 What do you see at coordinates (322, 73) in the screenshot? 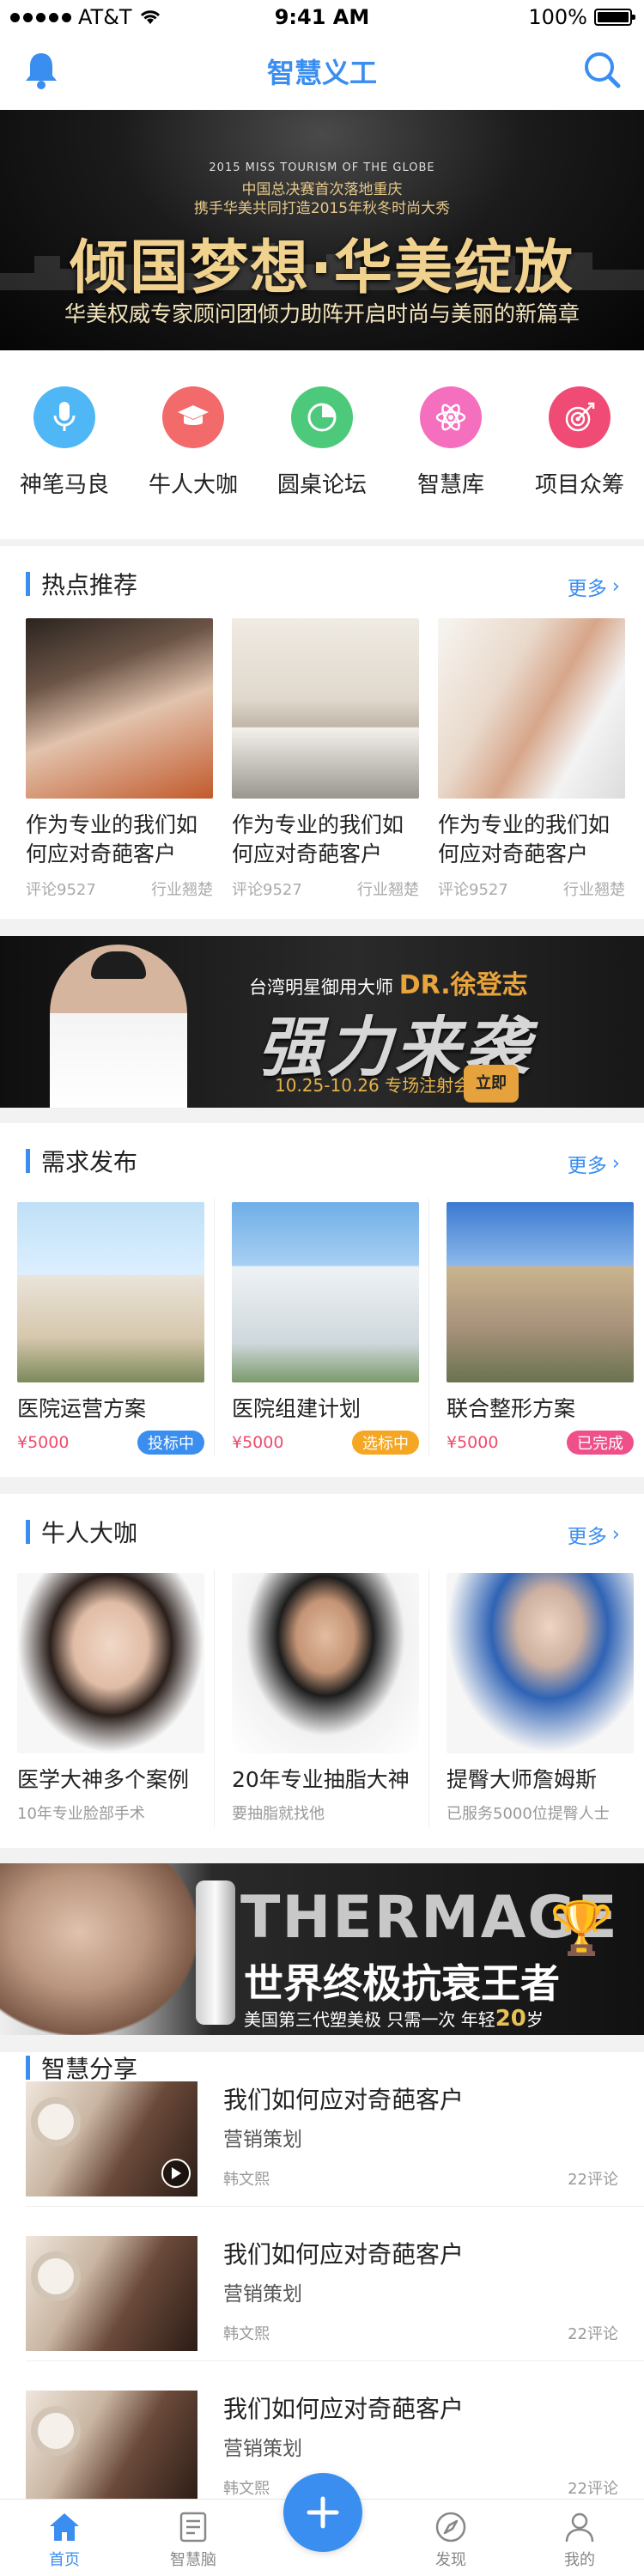
I see `page-title: 智慧义工` at bounding box center [322, 73].